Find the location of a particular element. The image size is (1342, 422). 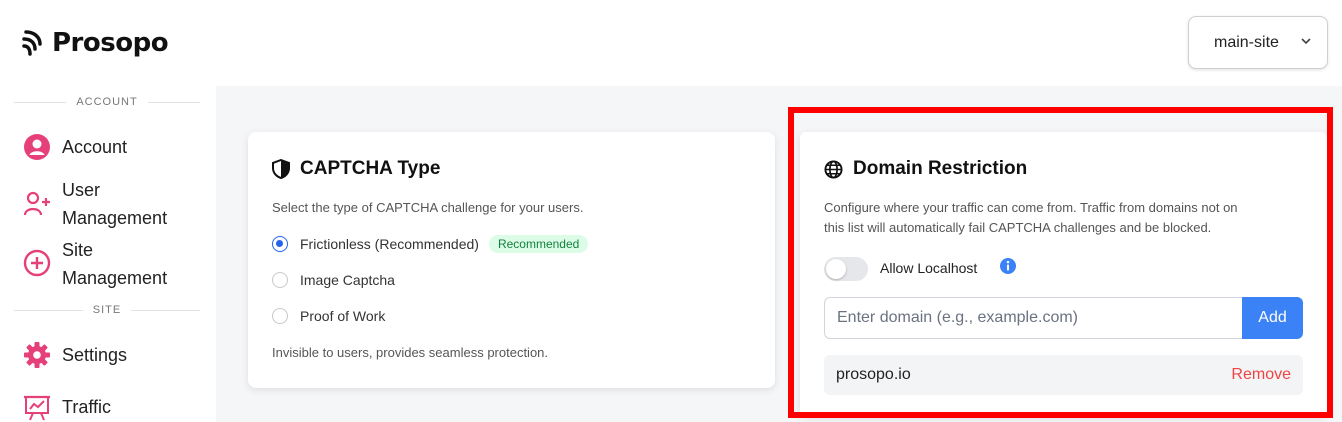

sidebar-item-traffic: Traffic is located at coordinates (66, 407).